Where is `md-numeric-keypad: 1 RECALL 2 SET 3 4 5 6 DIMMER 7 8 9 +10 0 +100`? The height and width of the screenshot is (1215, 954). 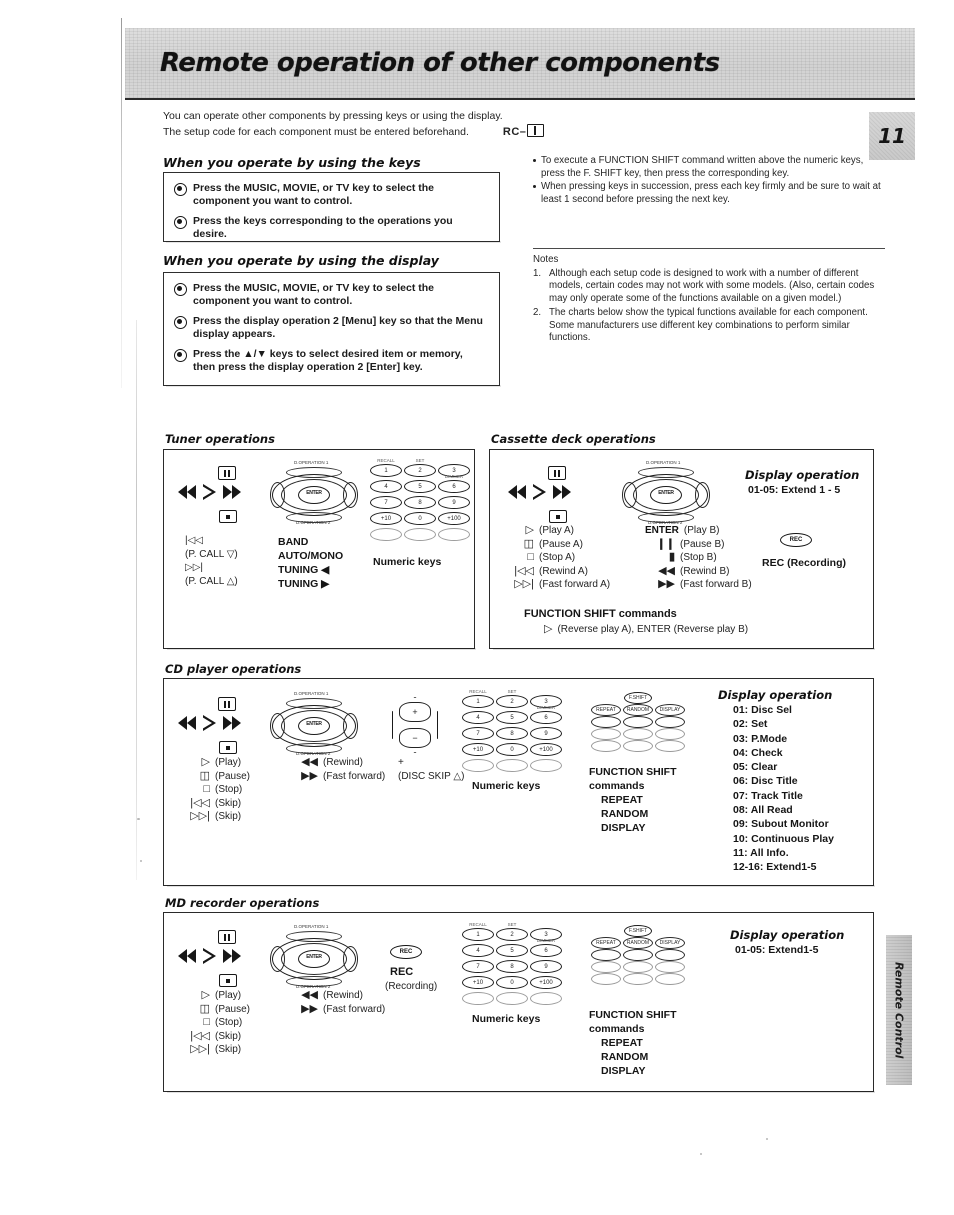 md-numeric-keypad: 1 RECALL 2 SET 3 4 5 6 DIMMER 7 8 9 +10 0 +100 is located at coordinates (512, 963).